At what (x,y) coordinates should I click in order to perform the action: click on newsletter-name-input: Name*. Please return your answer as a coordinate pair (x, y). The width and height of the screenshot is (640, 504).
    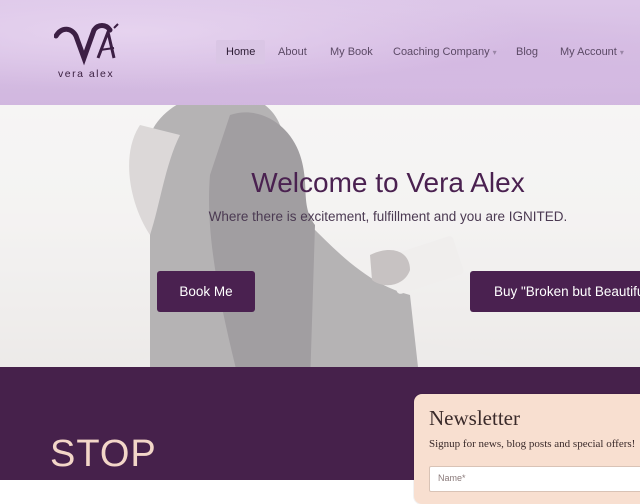
    Looking at the image, I should click on (534, 479).